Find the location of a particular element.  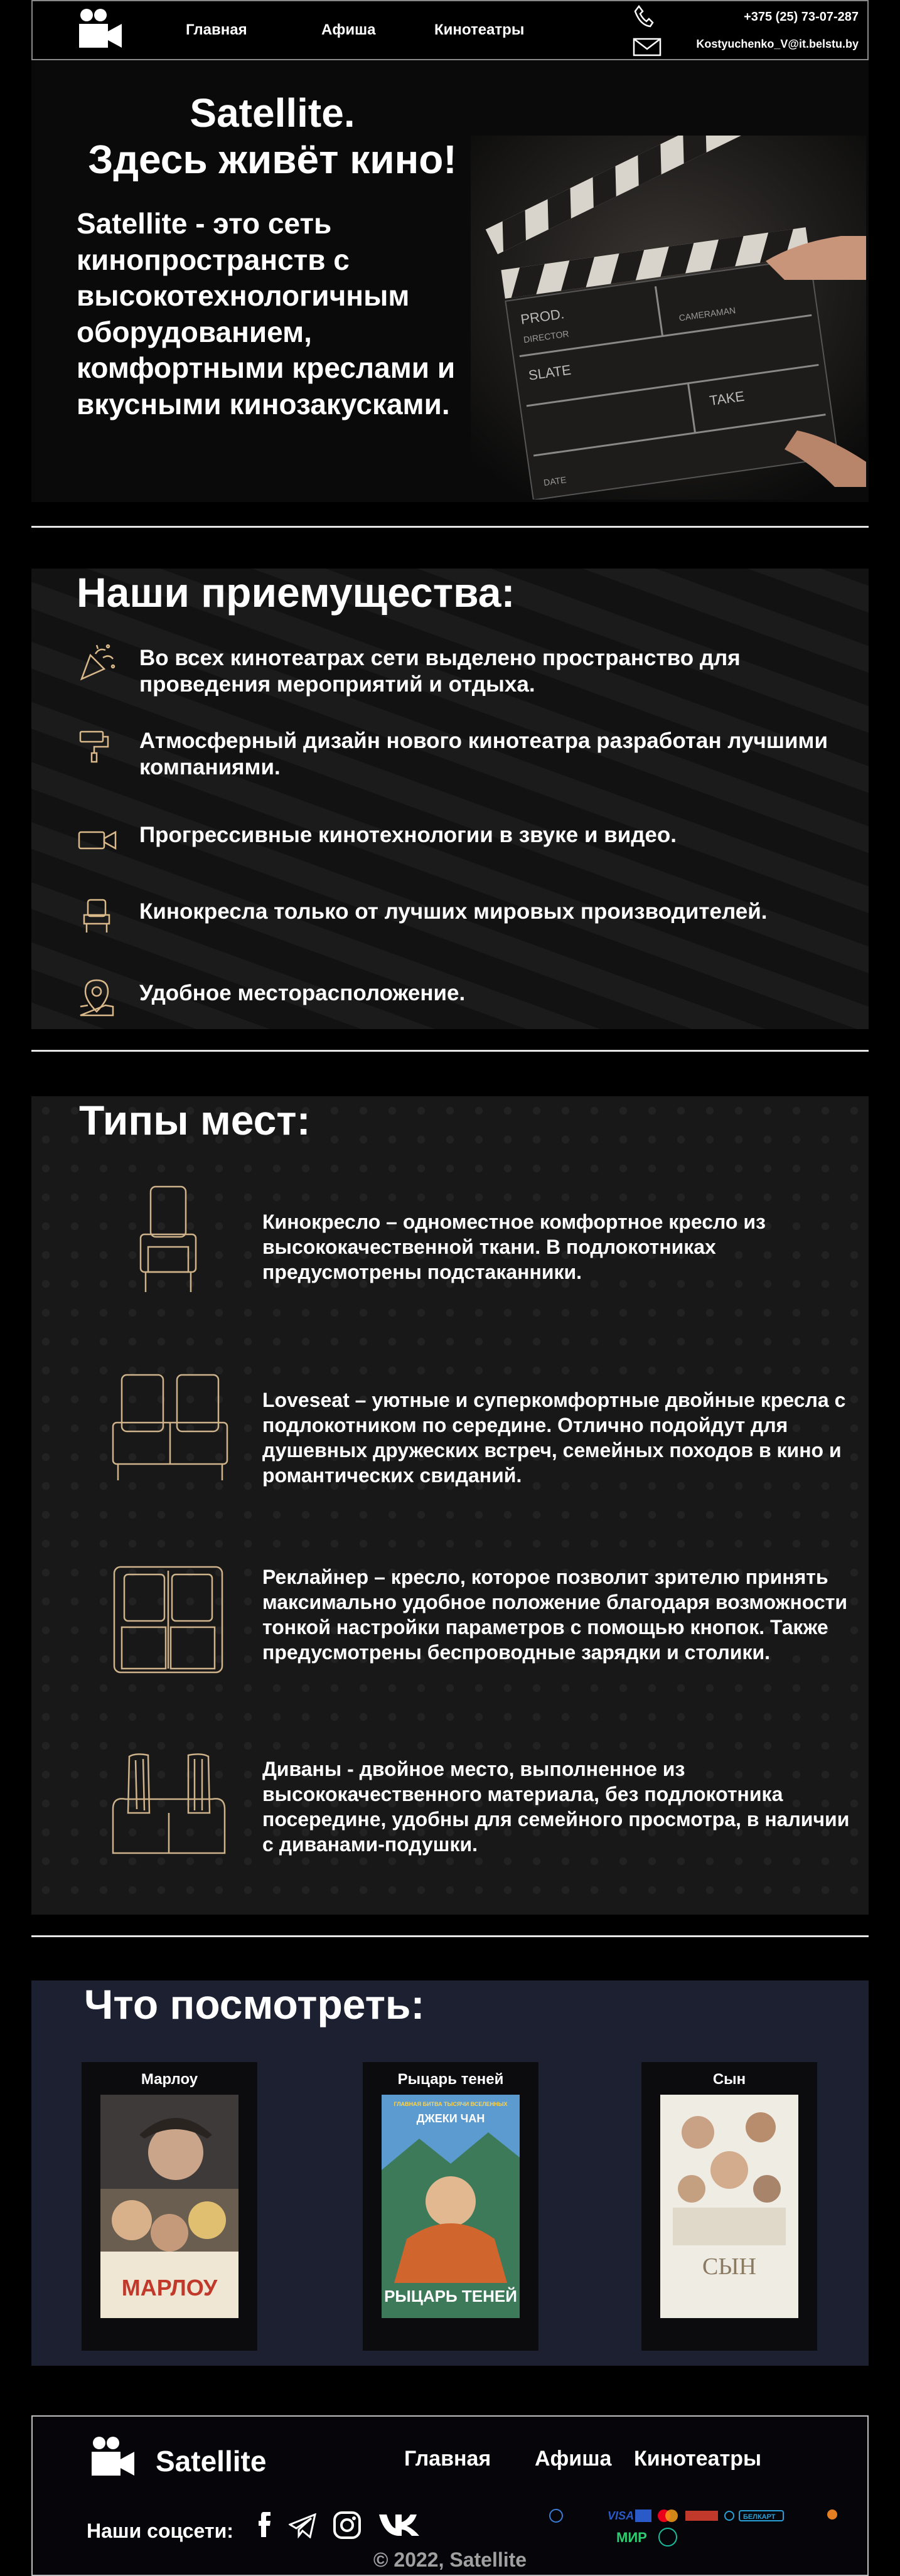

payment-logos: VISA БЕЛКАРТ МИР is located at coordinates (698, 2529).